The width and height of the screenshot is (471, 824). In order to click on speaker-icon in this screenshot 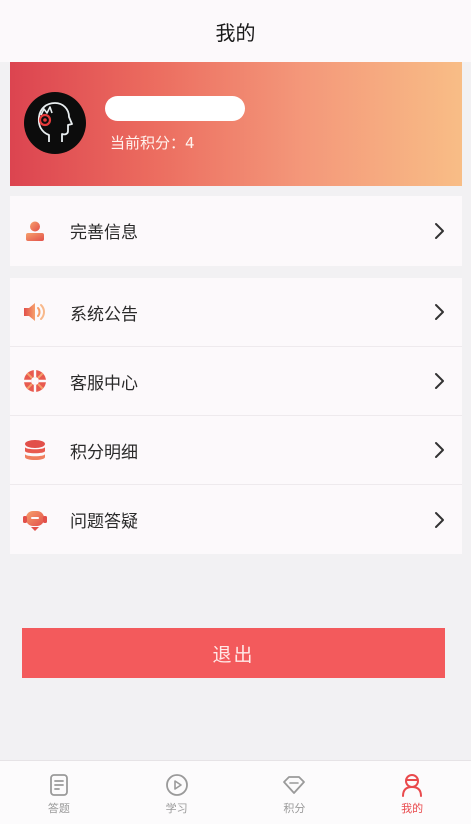, I will do `click(35, 312)`.